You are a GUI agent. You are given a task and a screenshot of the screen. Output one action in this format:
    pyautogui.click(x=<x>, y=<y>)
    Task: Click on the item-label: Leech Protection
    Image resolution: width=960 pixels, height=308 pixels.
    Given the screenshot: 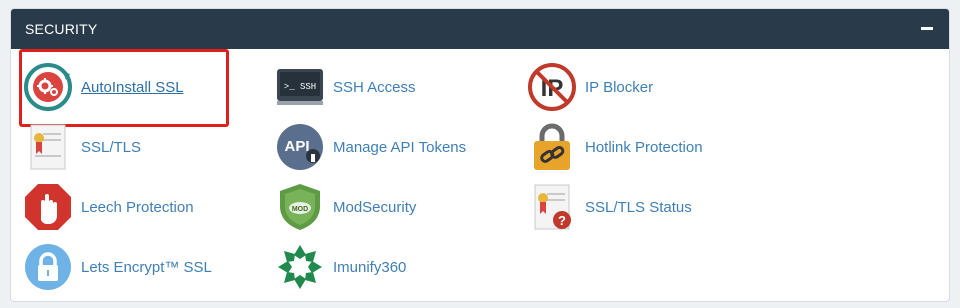 What is the action you would take?
    pyautogui.click(x=137, y=207)
    